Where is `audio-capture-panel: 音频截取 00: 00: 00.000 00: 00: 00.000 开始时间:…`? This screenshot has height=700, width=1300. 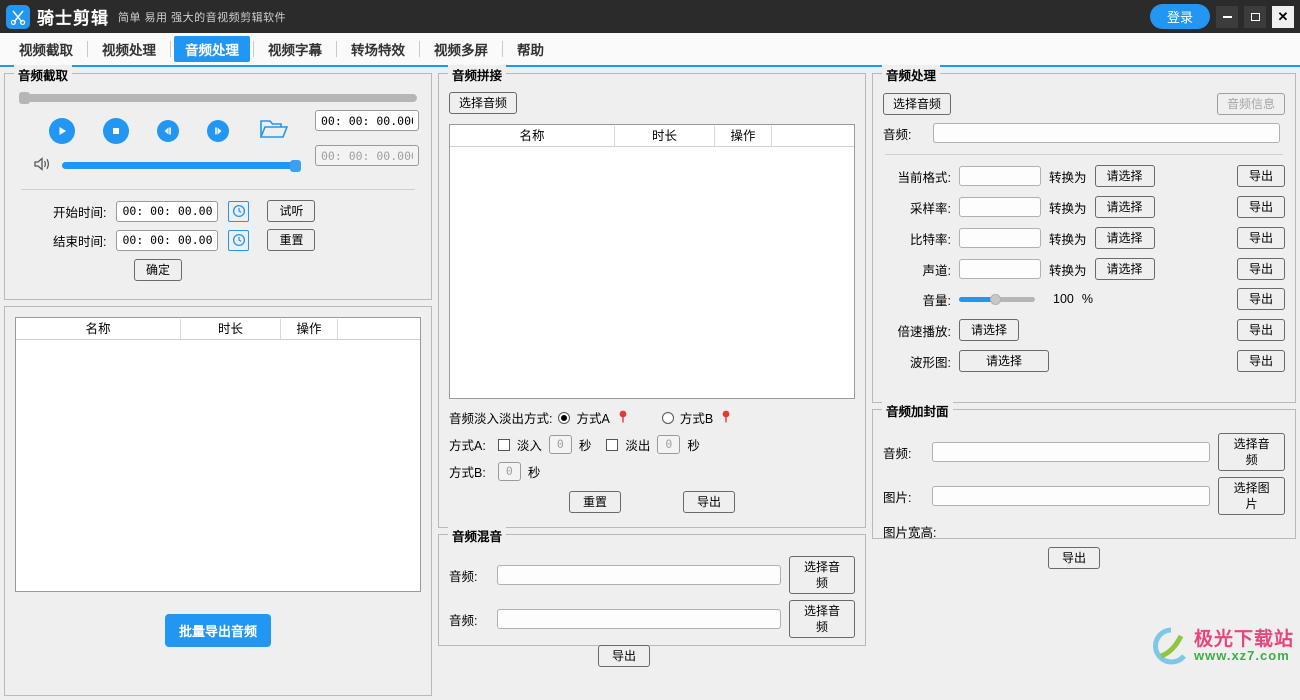
audio-capture-panel: 音频截取 00: 00: 00.000 00: 00: 00.000 开始时间:… is located at coordinates (218, 182).